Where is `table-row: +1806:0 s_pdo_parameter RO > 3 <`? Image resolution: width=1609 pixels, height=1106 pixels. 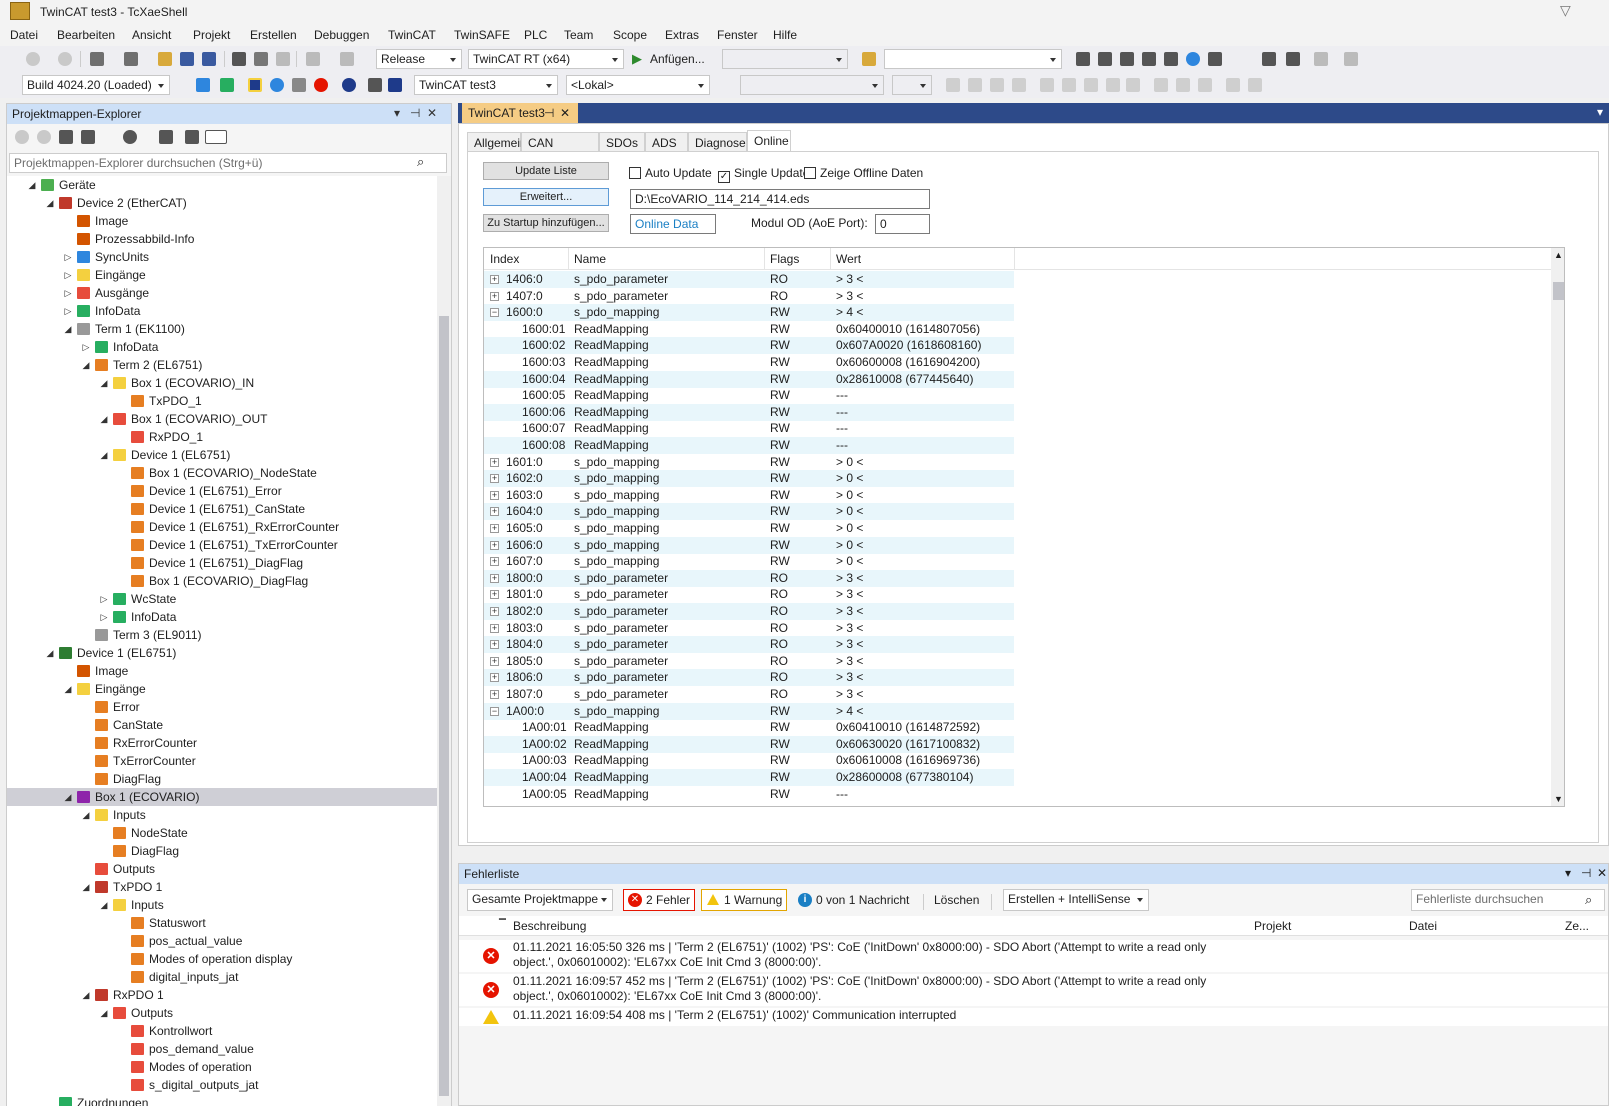 table-row: +1806:0 s_pdo_parameter RO > 3 < is located at coordinates (749, 678).